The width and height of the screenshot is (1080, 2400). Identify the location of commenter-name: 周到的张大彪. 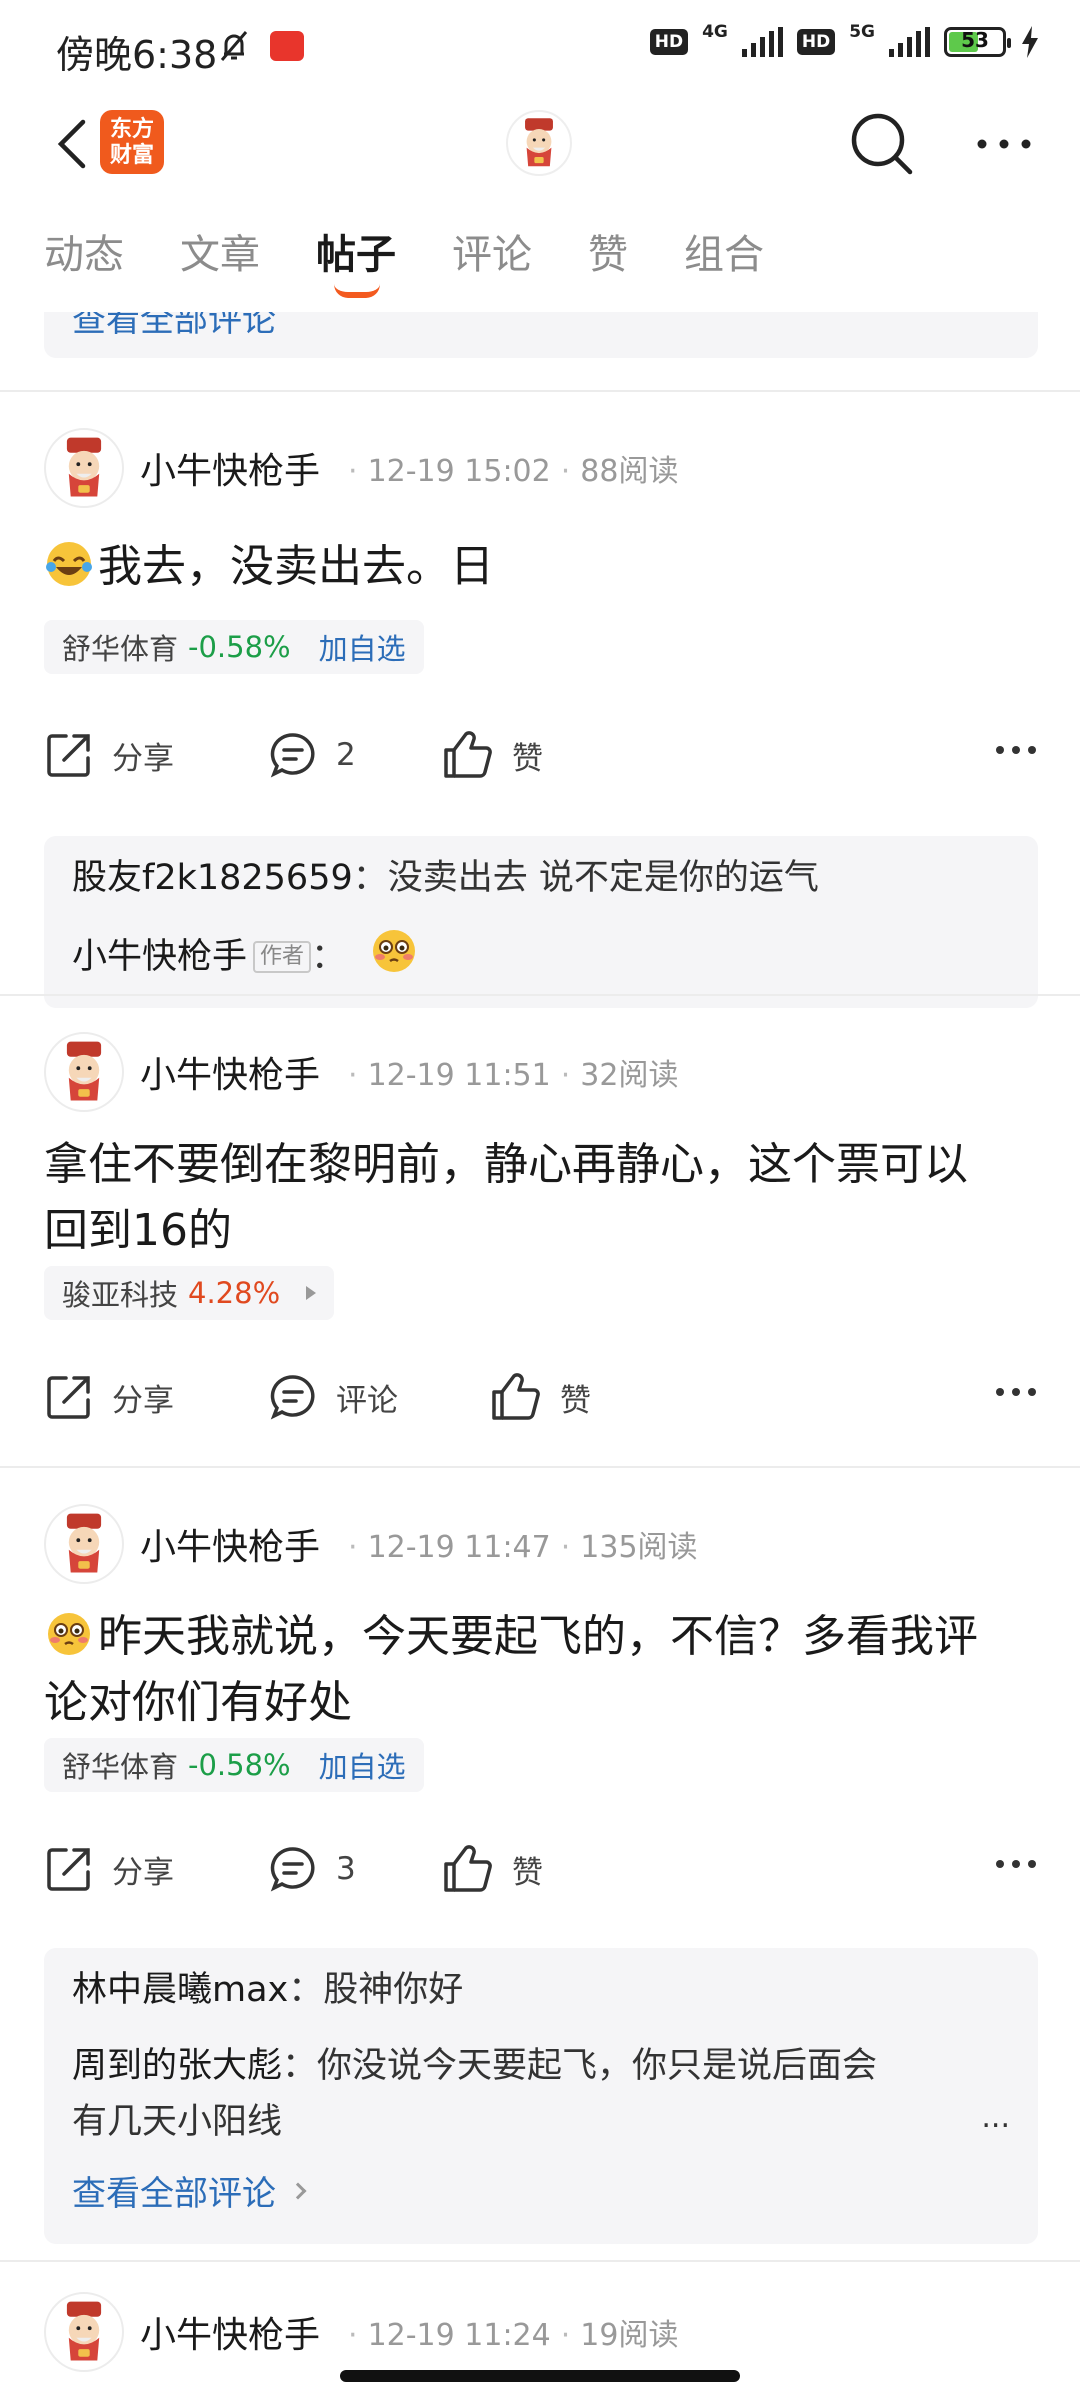
(177, 2066).